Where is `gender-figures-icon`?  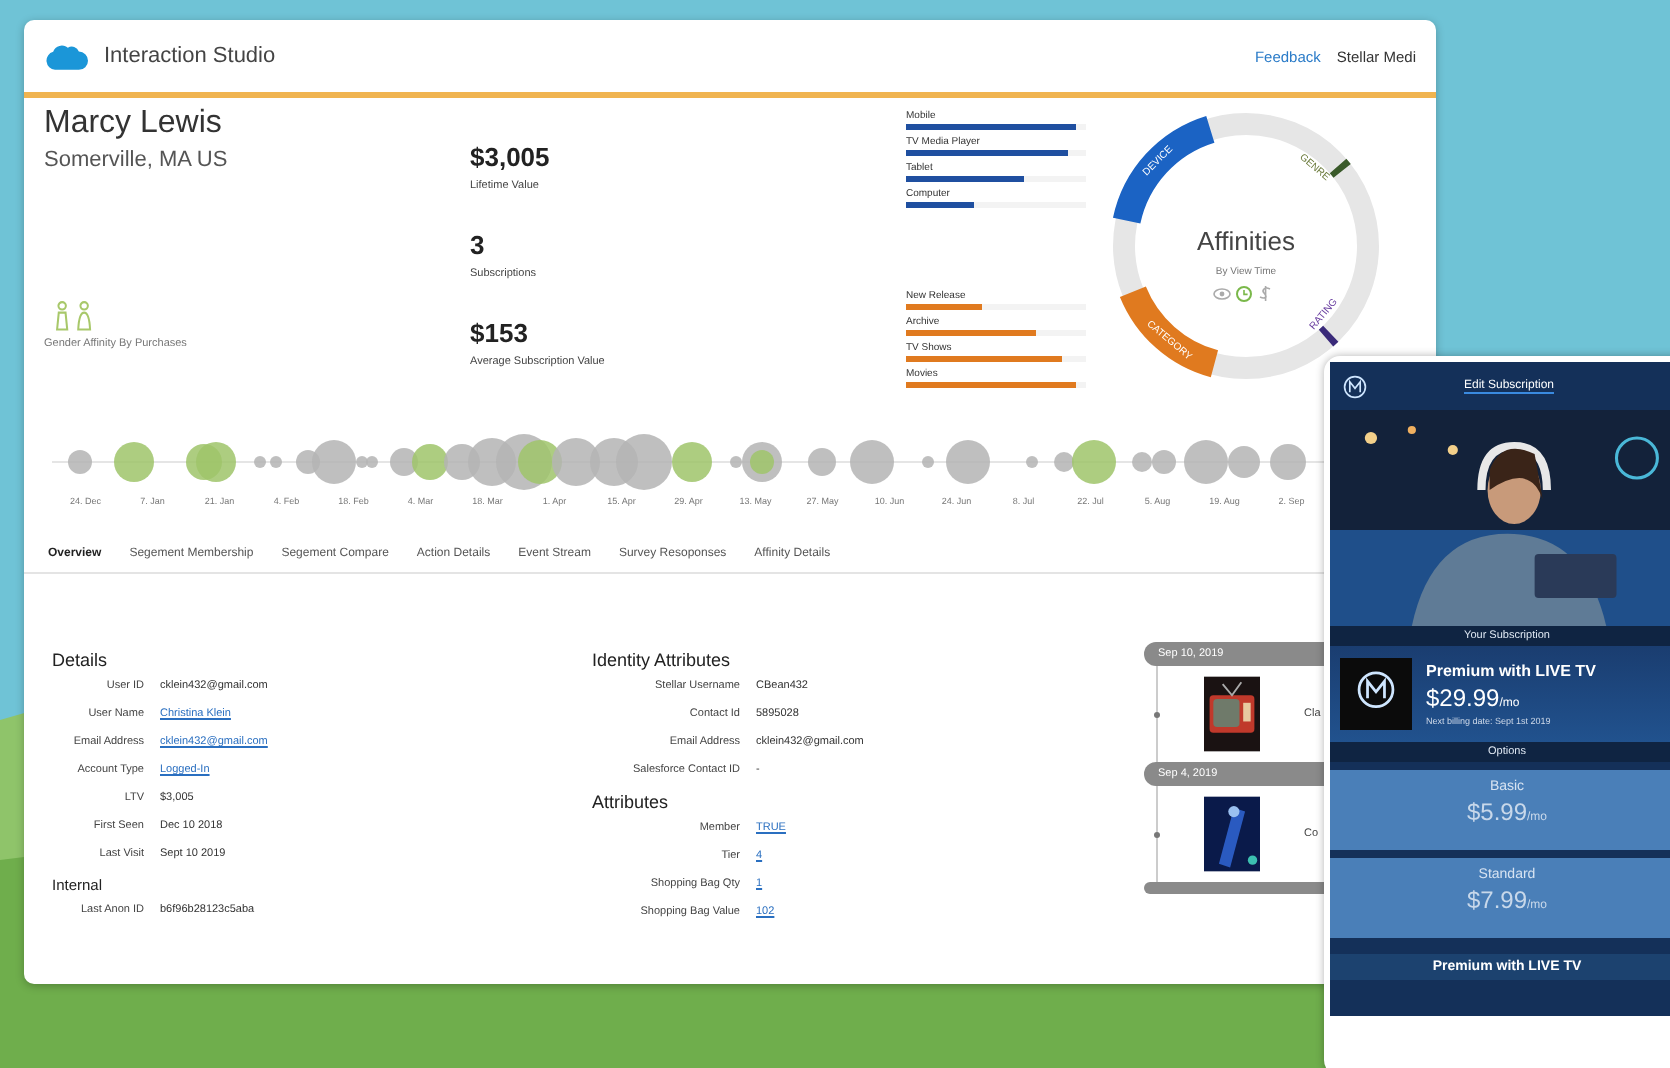
gender-figures-icon is located at coordinates (74, 316).